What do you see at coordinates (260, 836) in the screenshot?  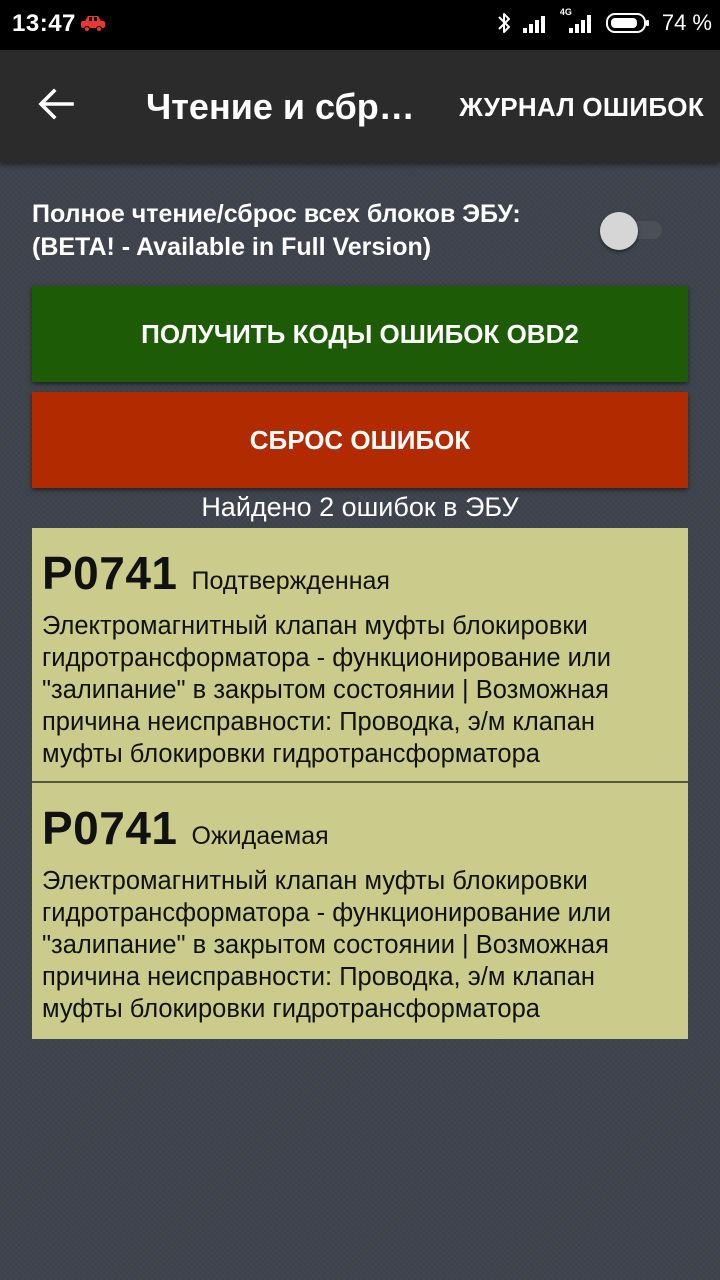 I see `error-status: Ожидаемая` at bounding box center [260, 836].